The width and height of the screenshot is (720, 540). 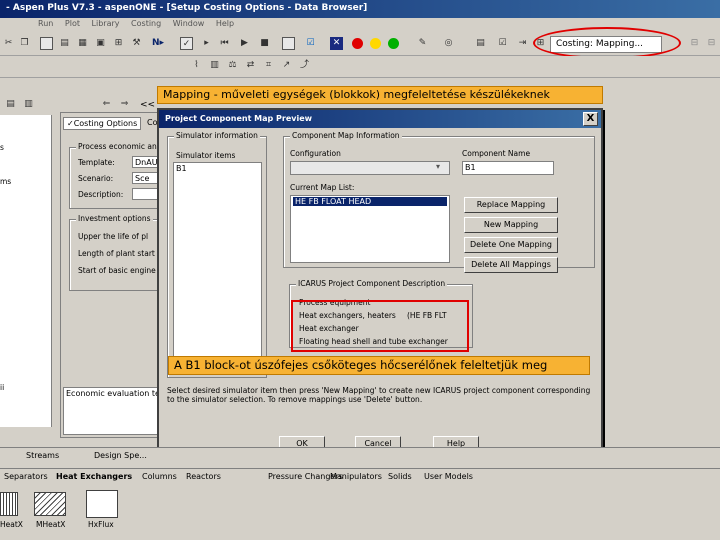 What do you see at coordinates (46, 43) in the screenshot?
I see `data-browser-icon` at bounding box center [46, 43].